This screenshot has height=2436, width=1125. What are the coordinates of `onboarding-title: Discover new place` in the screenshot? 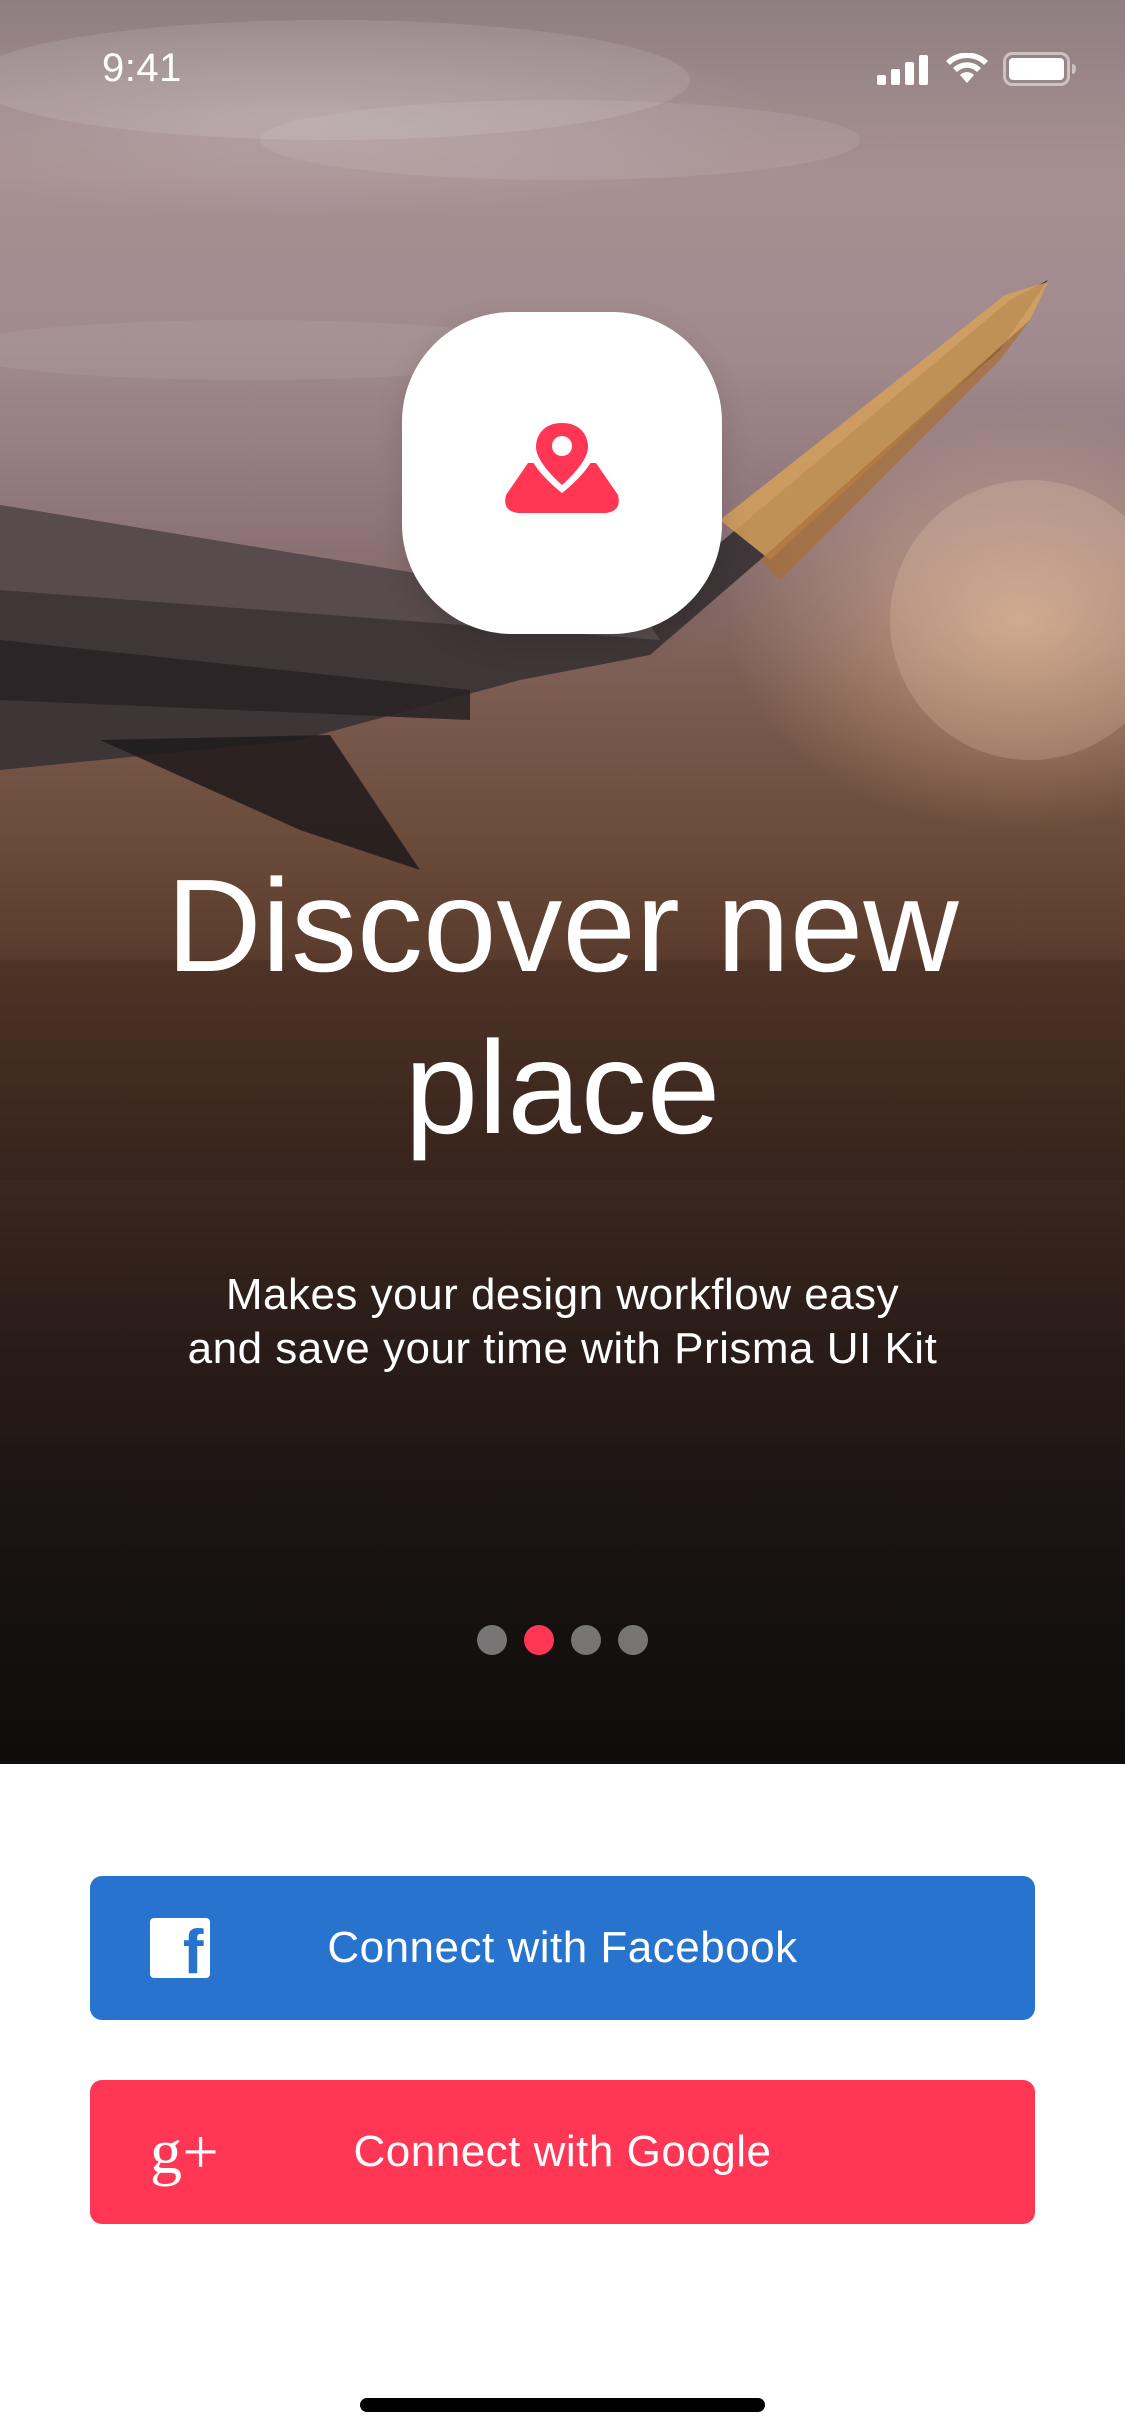 It's located at (562, 1006).